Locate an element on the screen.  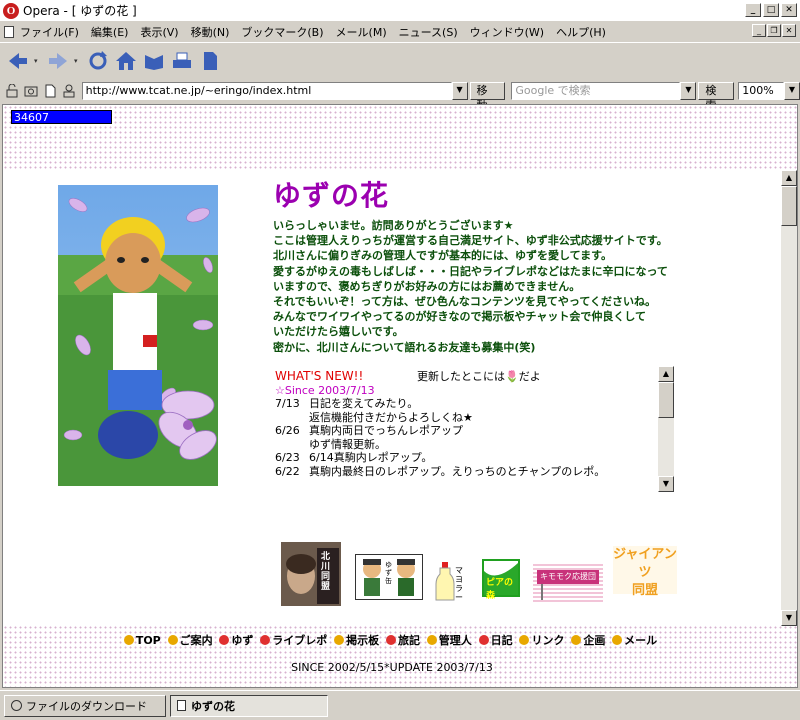
back-icon is located at coordinates (18, 61).